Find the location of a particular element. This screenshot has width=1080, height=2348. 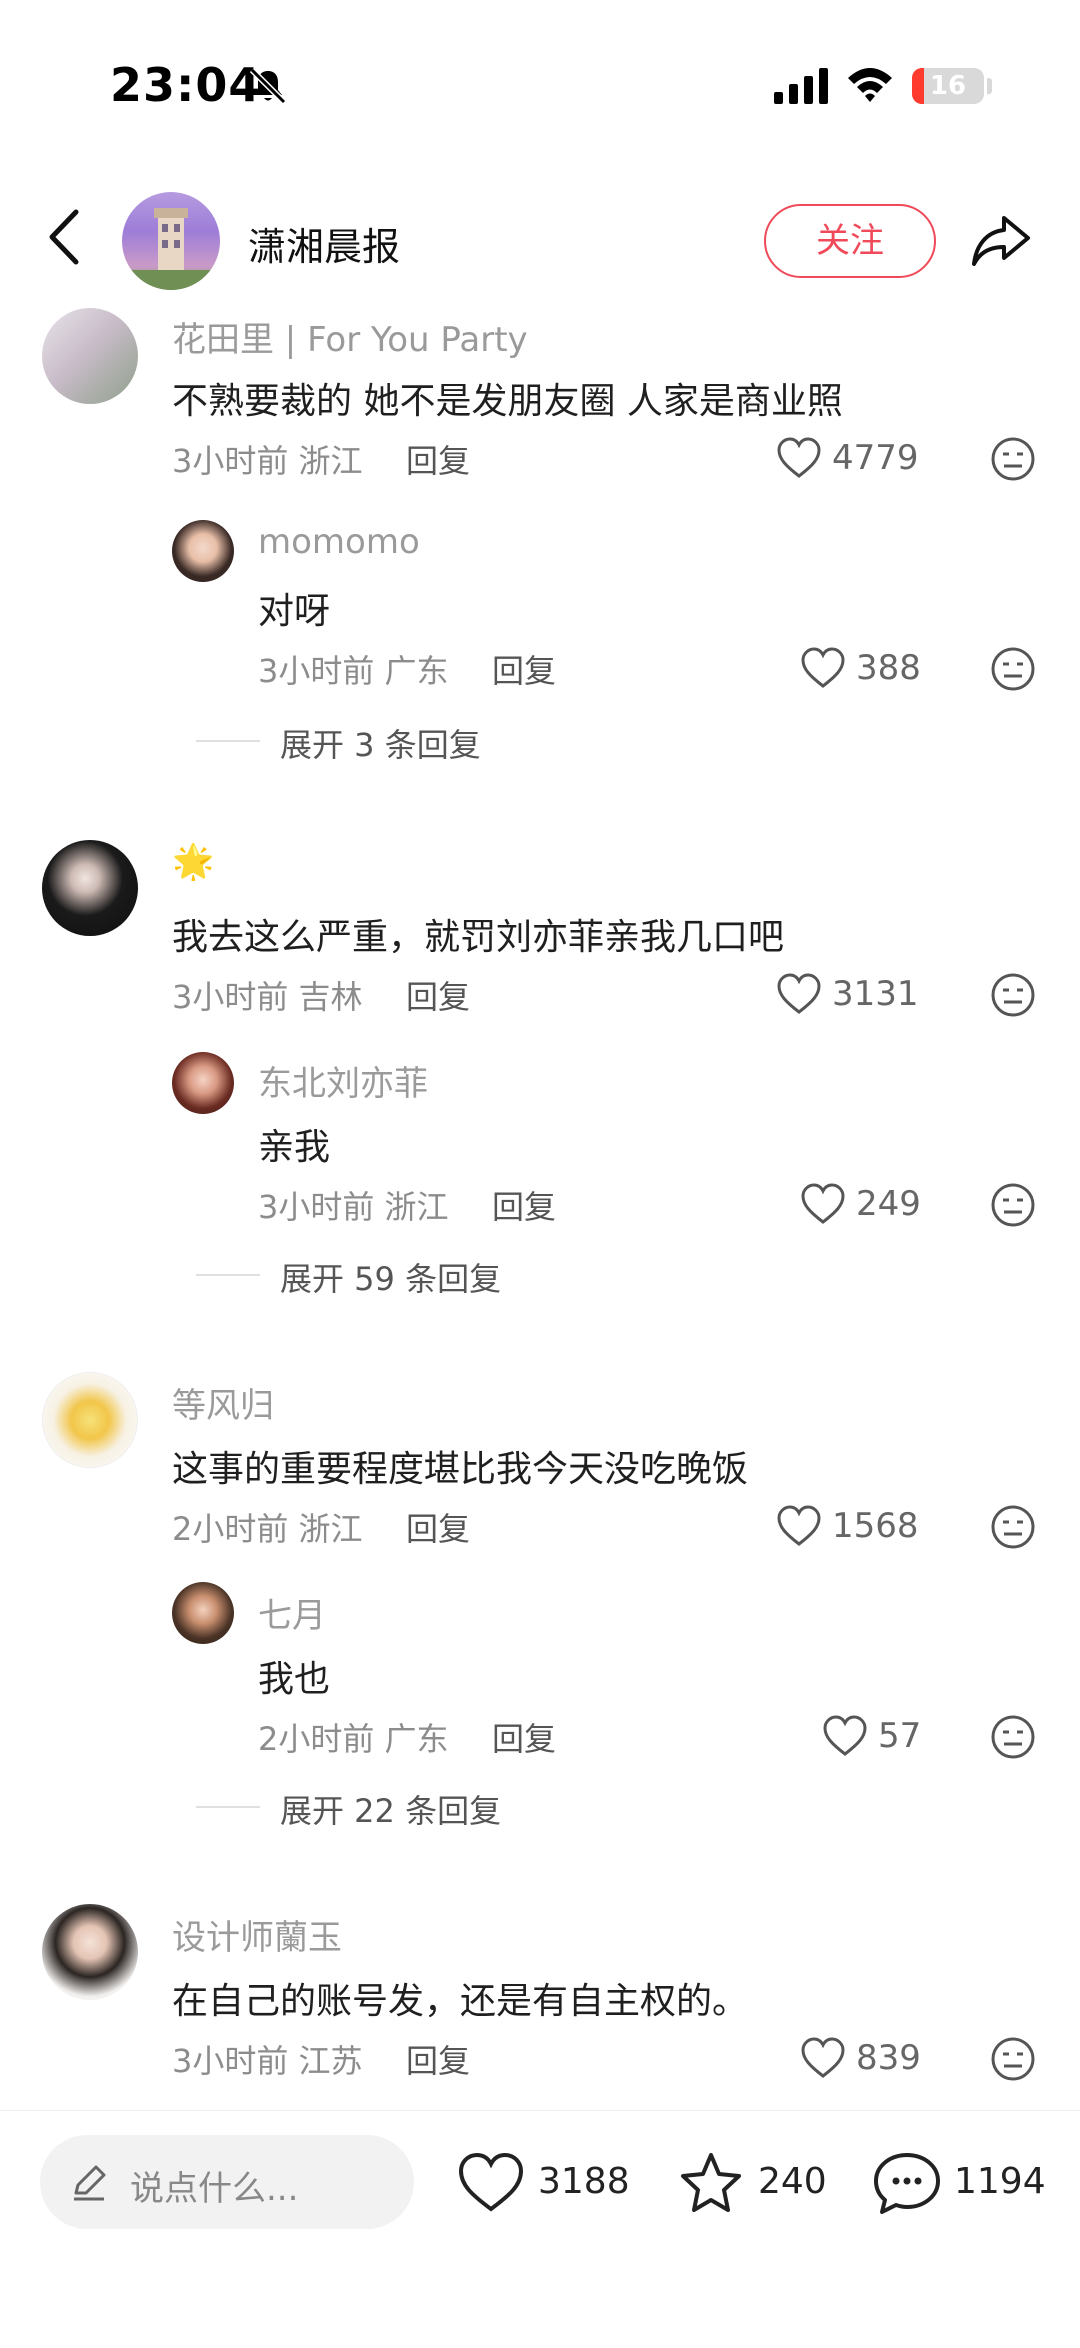

cellular-signal-icon is located at coordinates (801, 86).